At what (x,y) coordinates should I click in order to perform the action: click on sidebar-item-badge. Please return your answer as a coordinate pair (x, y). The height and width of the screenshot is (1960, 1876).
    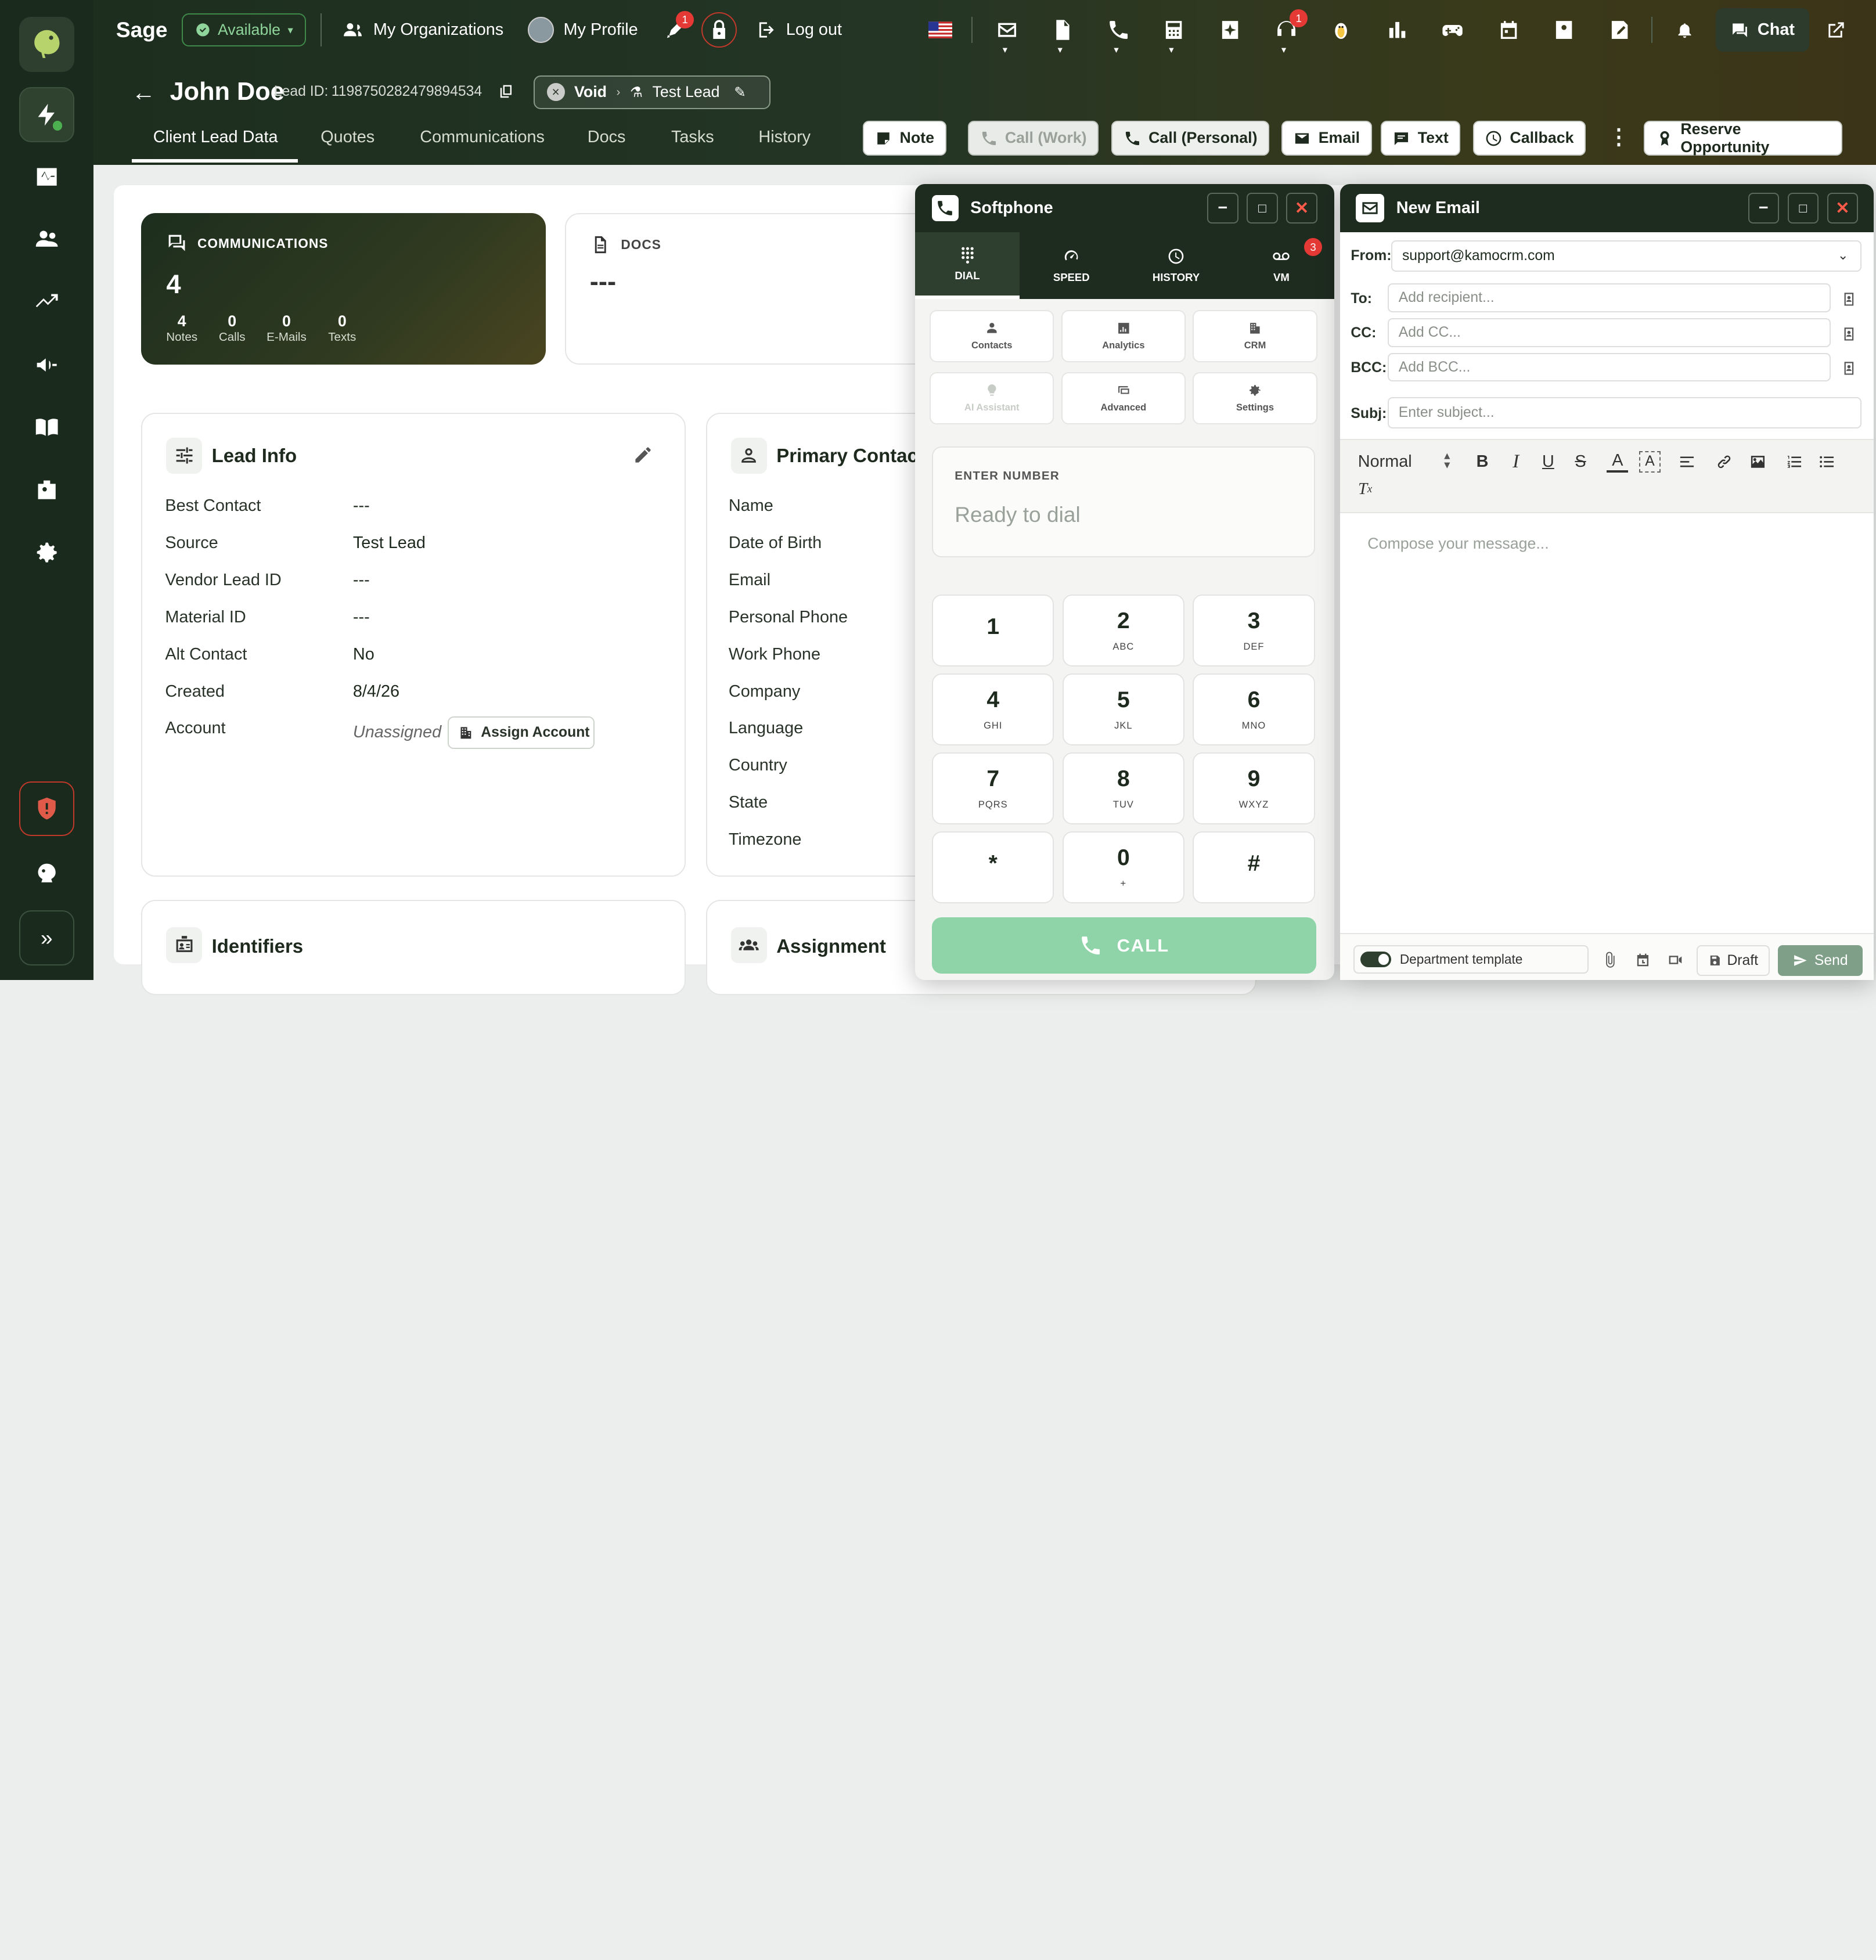
    Looking at the image, I should click on (46, 491).